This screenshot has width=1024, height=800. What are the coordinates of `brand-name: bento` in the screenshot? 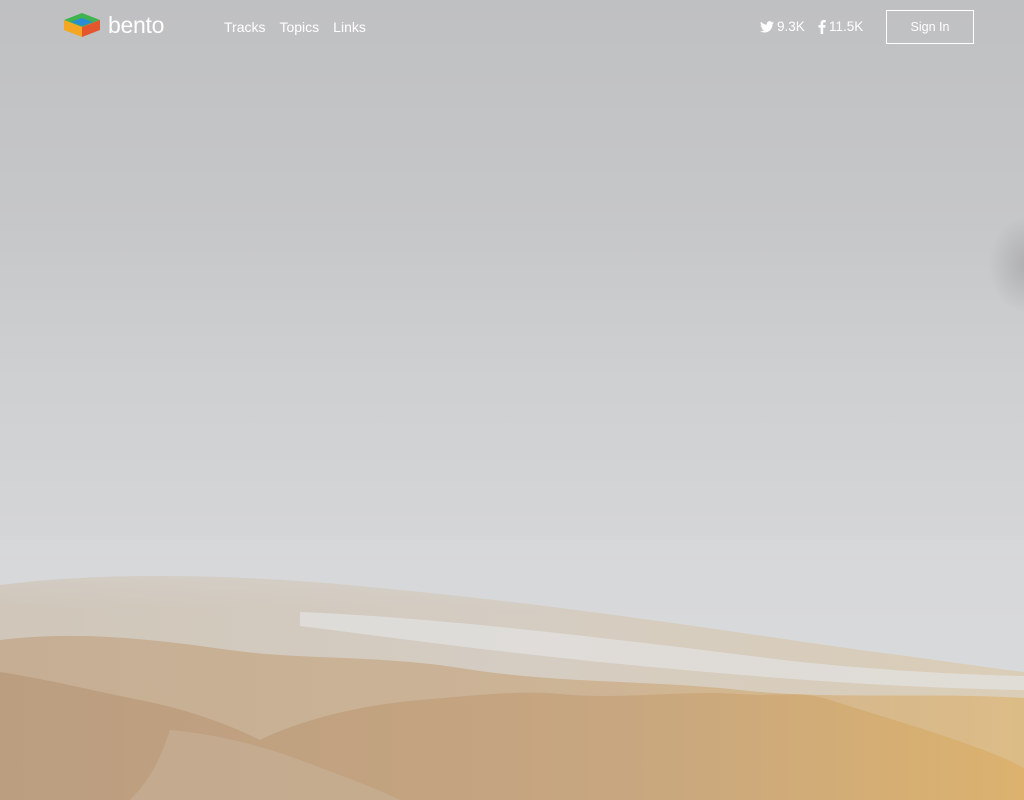 It's located at (136, 24).